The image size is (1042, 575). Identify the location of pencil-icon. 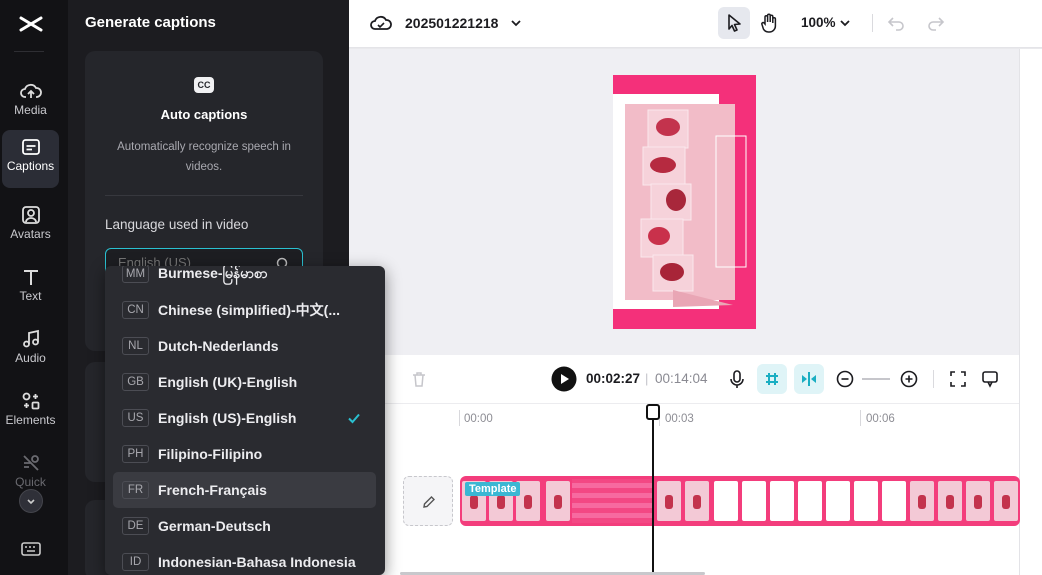
(429, 502).